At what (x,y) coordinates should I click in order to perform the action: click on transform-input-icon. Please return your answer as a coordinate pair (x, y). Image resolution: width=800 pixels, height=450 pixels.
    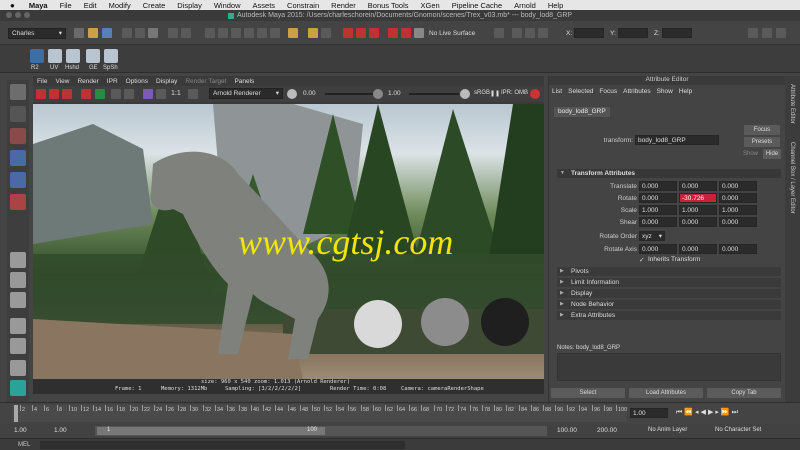
    Looking at the image, I should click on (517, 33).